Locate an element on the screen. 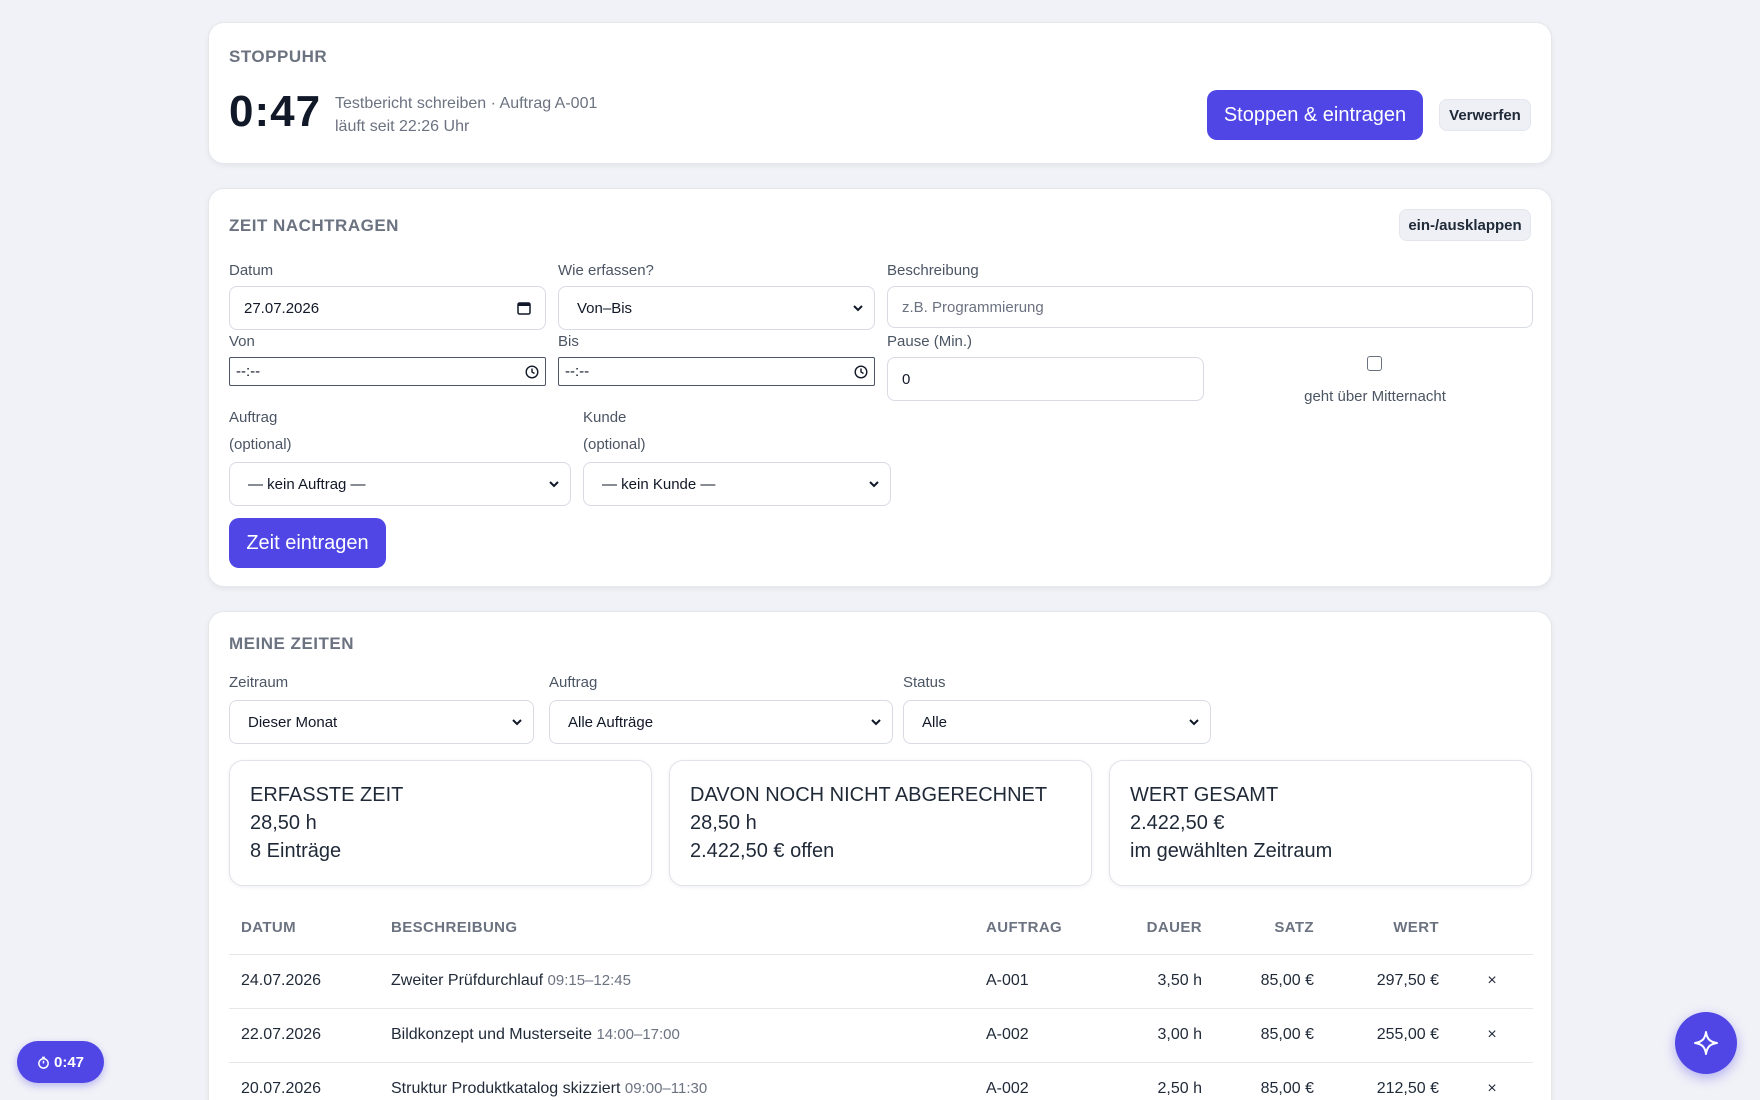 The width and height of the screenshot is (1760, 1100). entry-description: Struktur Produktkatalog skizziert is located at coordinates (506, 1088).